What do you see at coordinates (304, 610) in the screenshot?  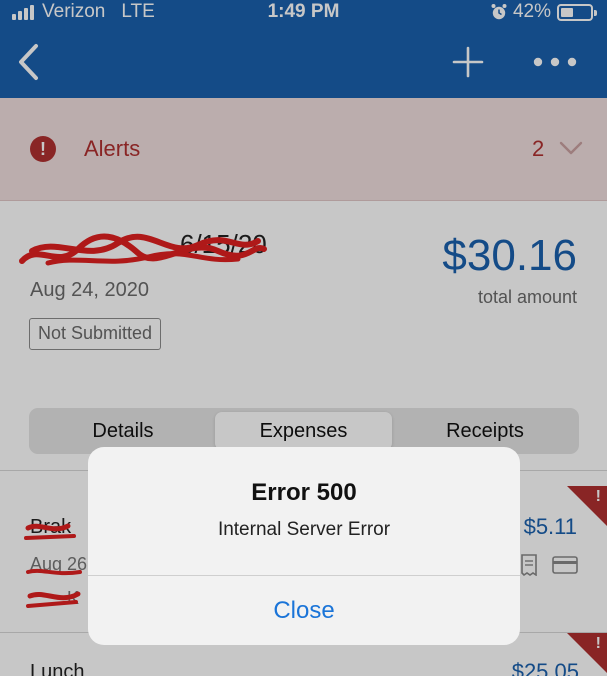 I see `close-button: Close` at bounding box center [304, 610].